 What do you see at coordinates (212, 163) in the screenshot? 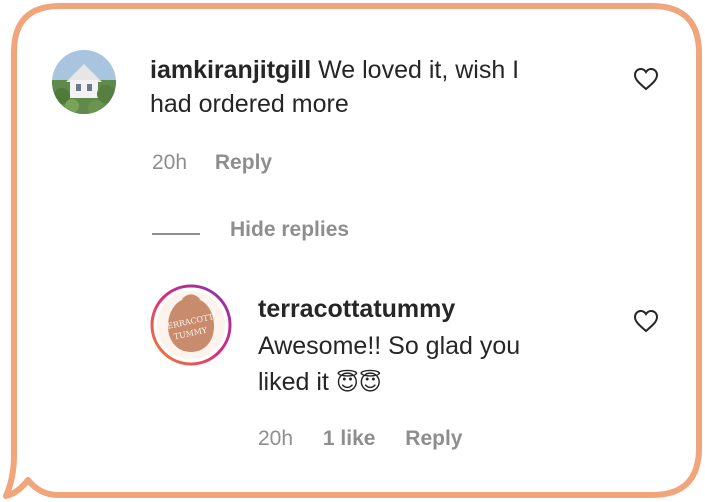
I see `comment-meta: 20h Reply` at bounding box center [212, 163].